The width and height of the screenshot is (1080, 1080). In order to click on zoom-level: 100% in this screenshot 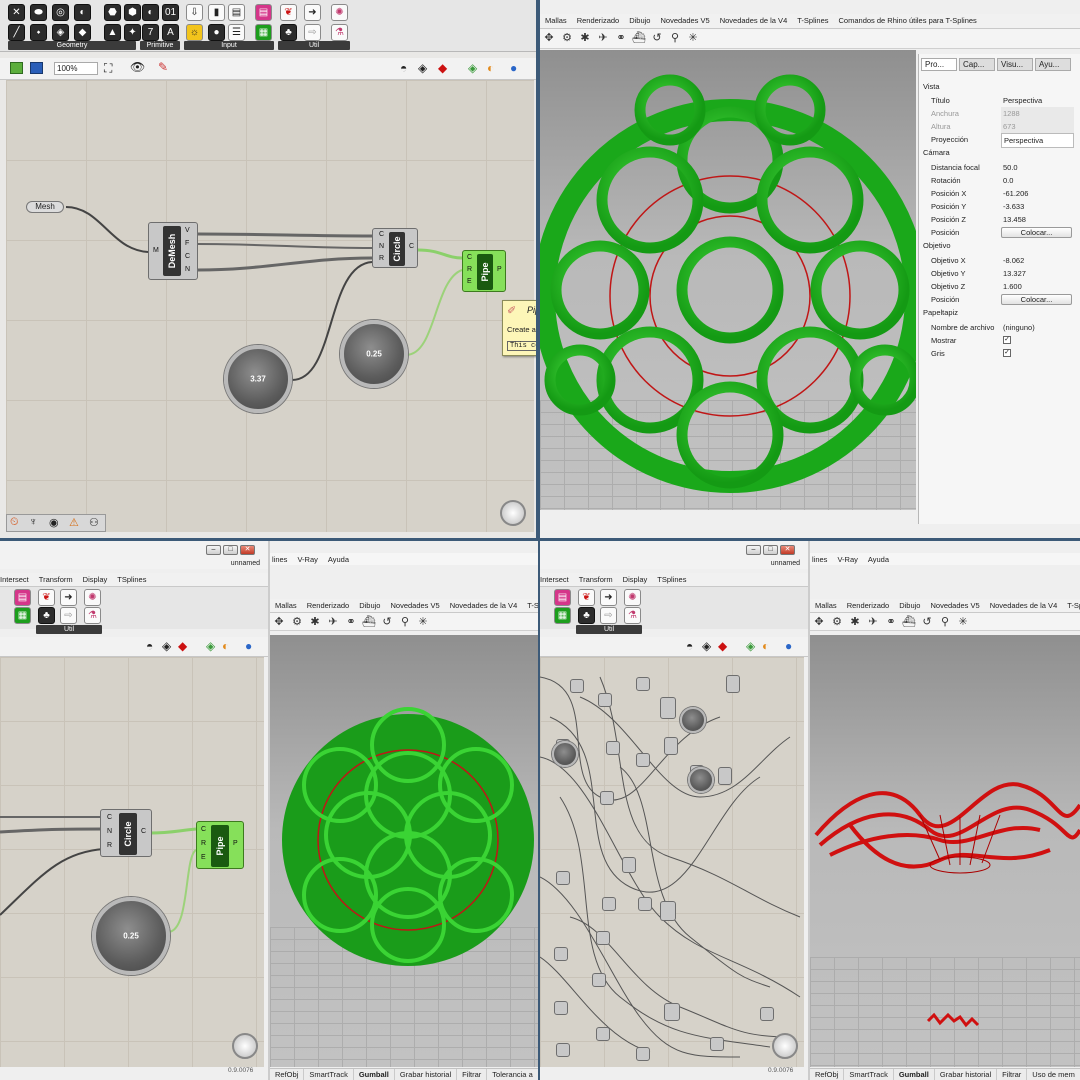, I will do `click(76, 68)`.